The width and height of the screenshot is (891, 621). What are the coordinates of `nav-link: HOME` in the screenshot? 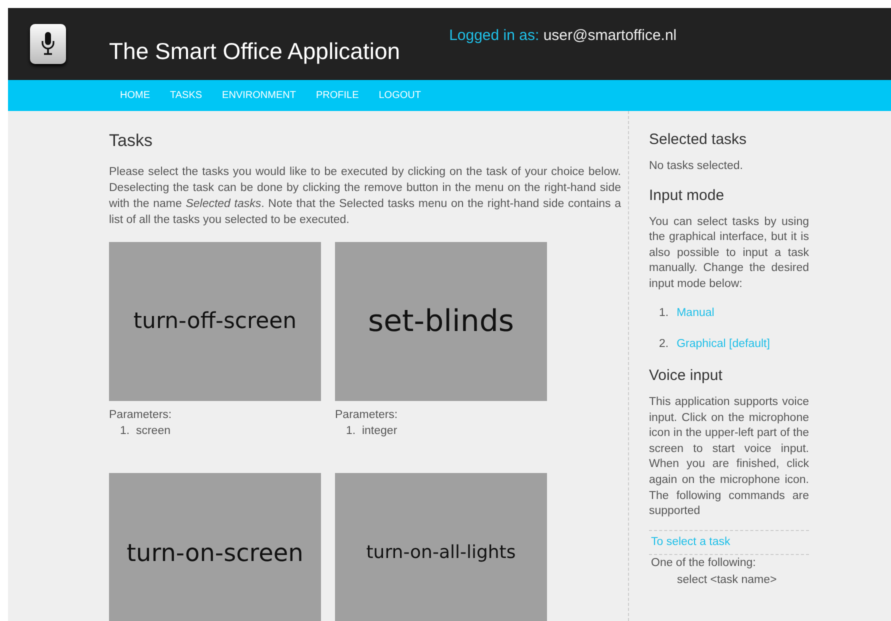 It's located at (135, 95).